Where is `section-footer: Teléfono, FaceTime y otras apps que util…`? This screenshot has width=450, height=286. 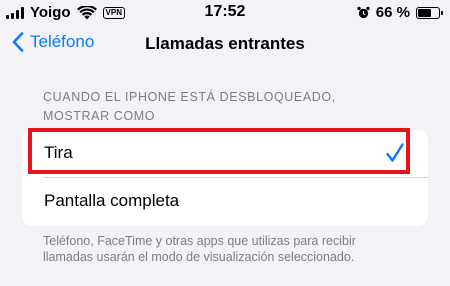
section-footer: Teléfono, FaceTime y otras apps que util… is located at coordinates (199, 249).